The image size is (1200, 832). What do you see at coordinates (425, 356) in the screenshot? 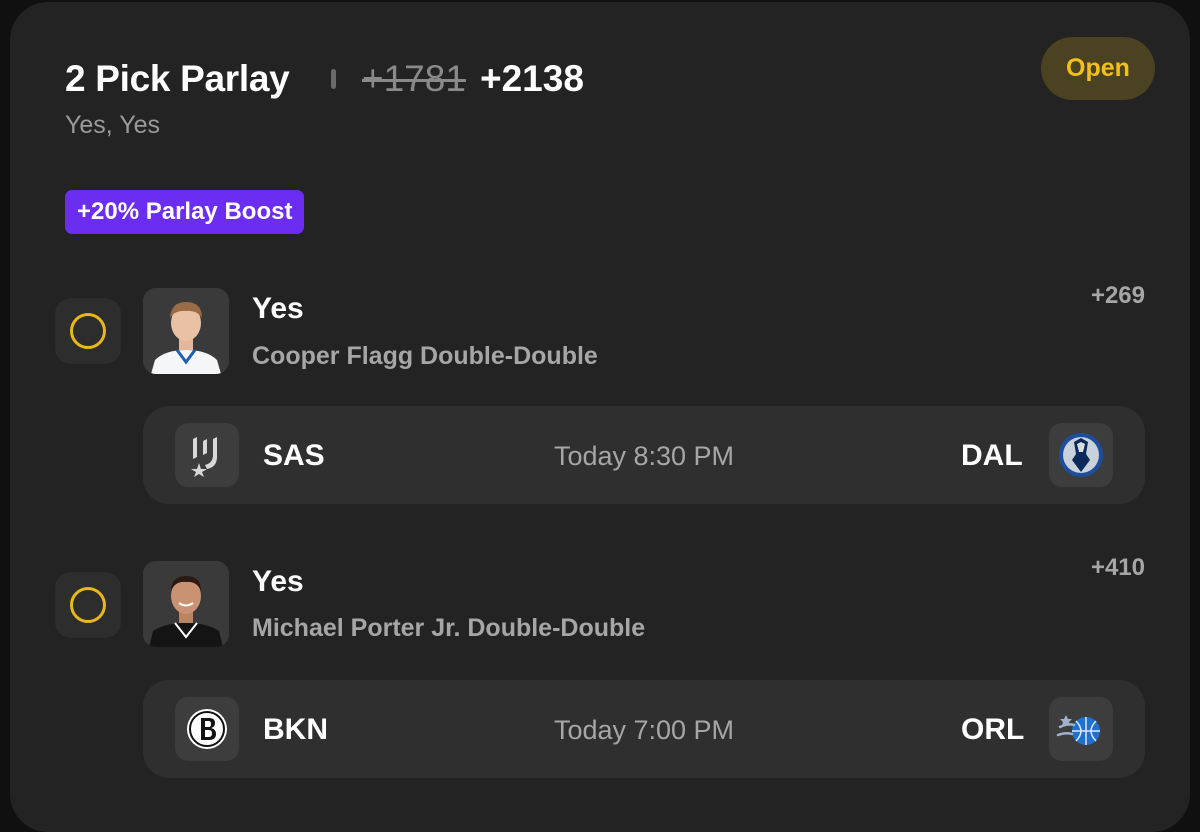
I see `pick-market: Cooper Flagg Double-Double` at bounding box center [425, 356].